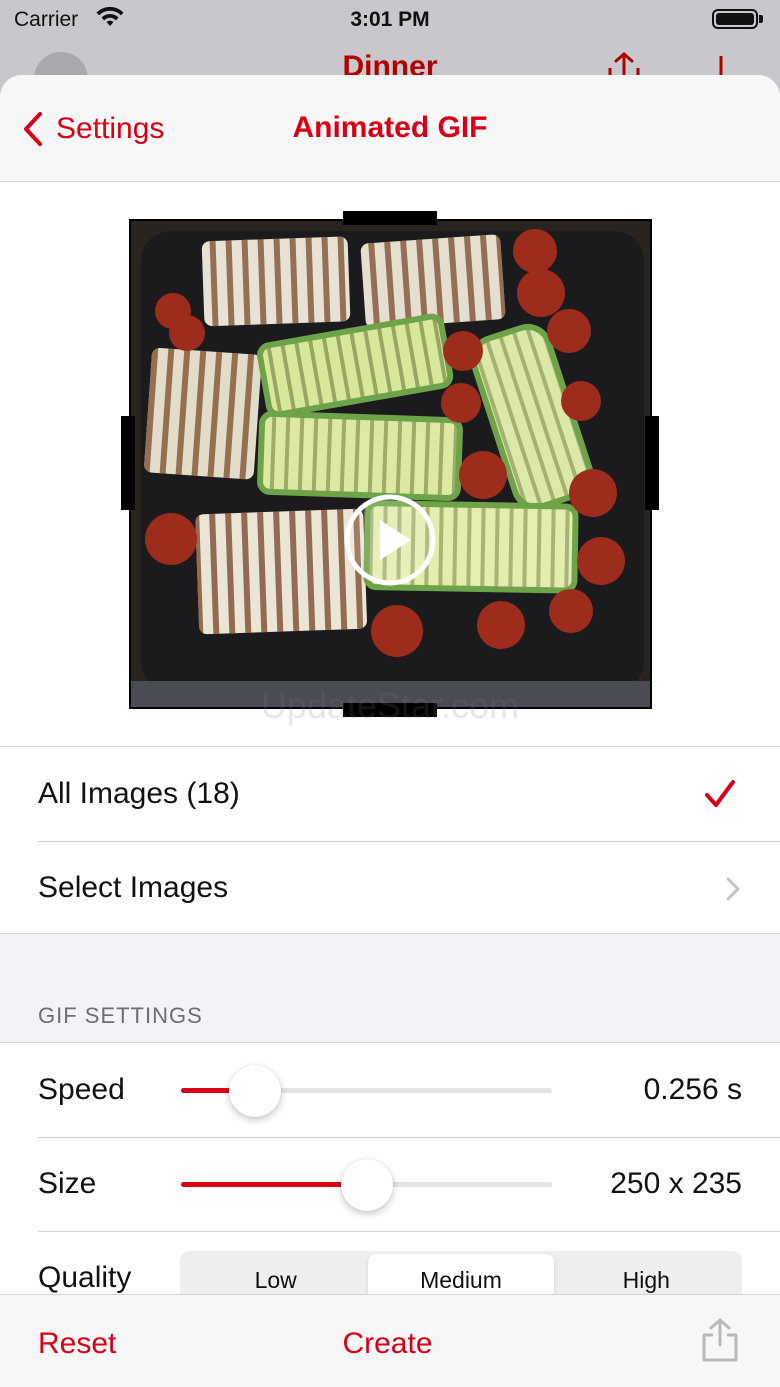 The image size is (780, 1387). What do you see at coordinates (81, 1089) in the screenshot?
I see `speed-label: Speed` at bounding box center [81, 1089].